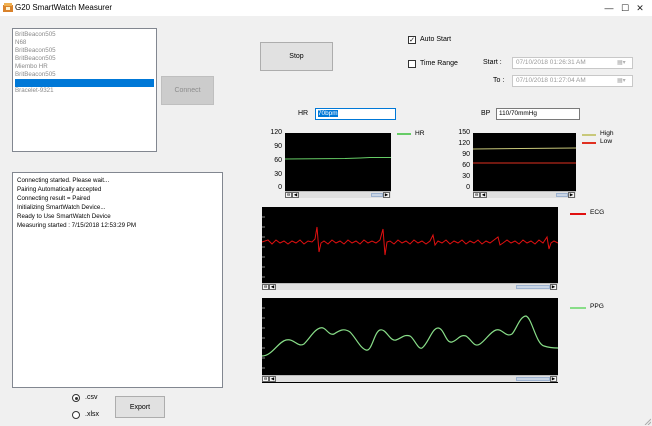 Image resolution: width=652 pixels, height=426 pixels. What do you see at coordinates (64, 7) in the screenshot?
I see `window-title: G20 SmartWatch Measurer` at bounding box center [64, 7].